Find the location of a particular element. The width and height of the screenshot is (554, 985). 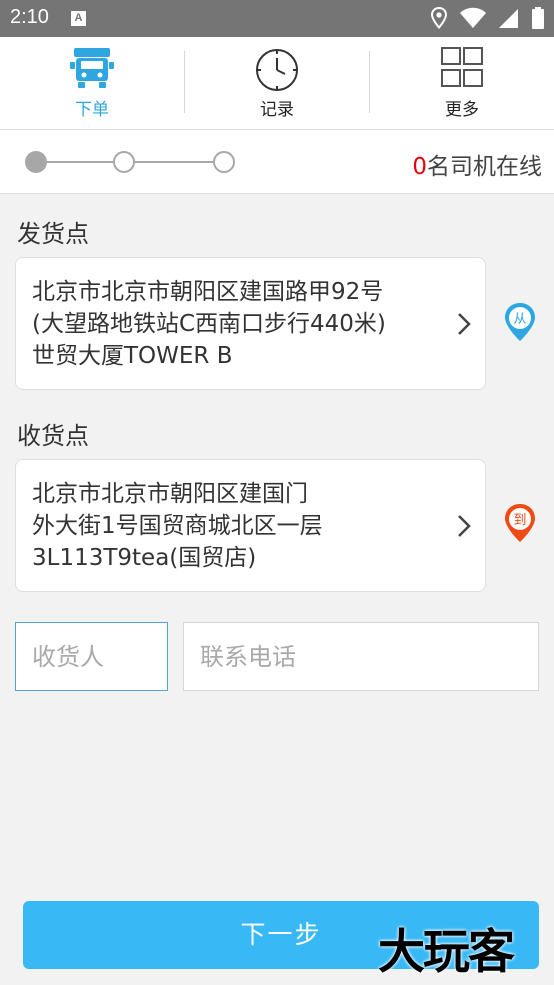

location-icon is located at coordinates (438, 18).